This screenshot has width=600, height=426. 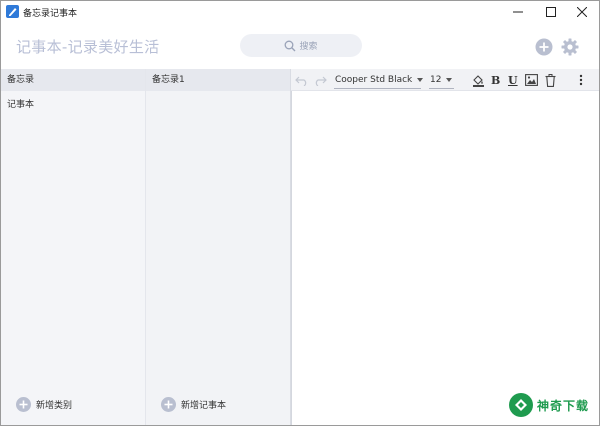 What do you see at coordinates (290, 45) in the screenshot?
I see `search-icon` at bounding box center [290, 45].